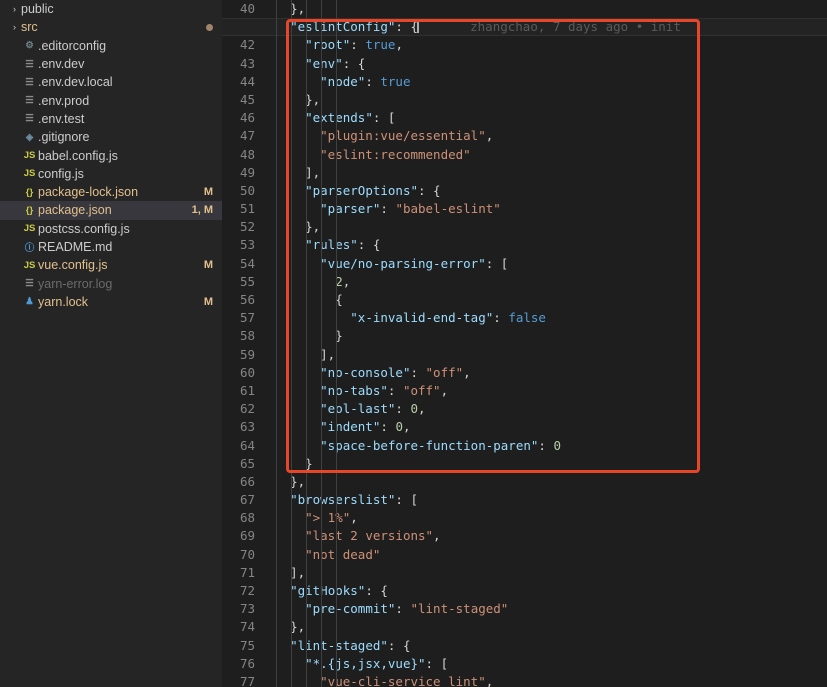  What do you see at coordinates (546, 155) in the screenshot?
I see `code-line-content: "eslint:recommended"` at bounding box center [546, 155].